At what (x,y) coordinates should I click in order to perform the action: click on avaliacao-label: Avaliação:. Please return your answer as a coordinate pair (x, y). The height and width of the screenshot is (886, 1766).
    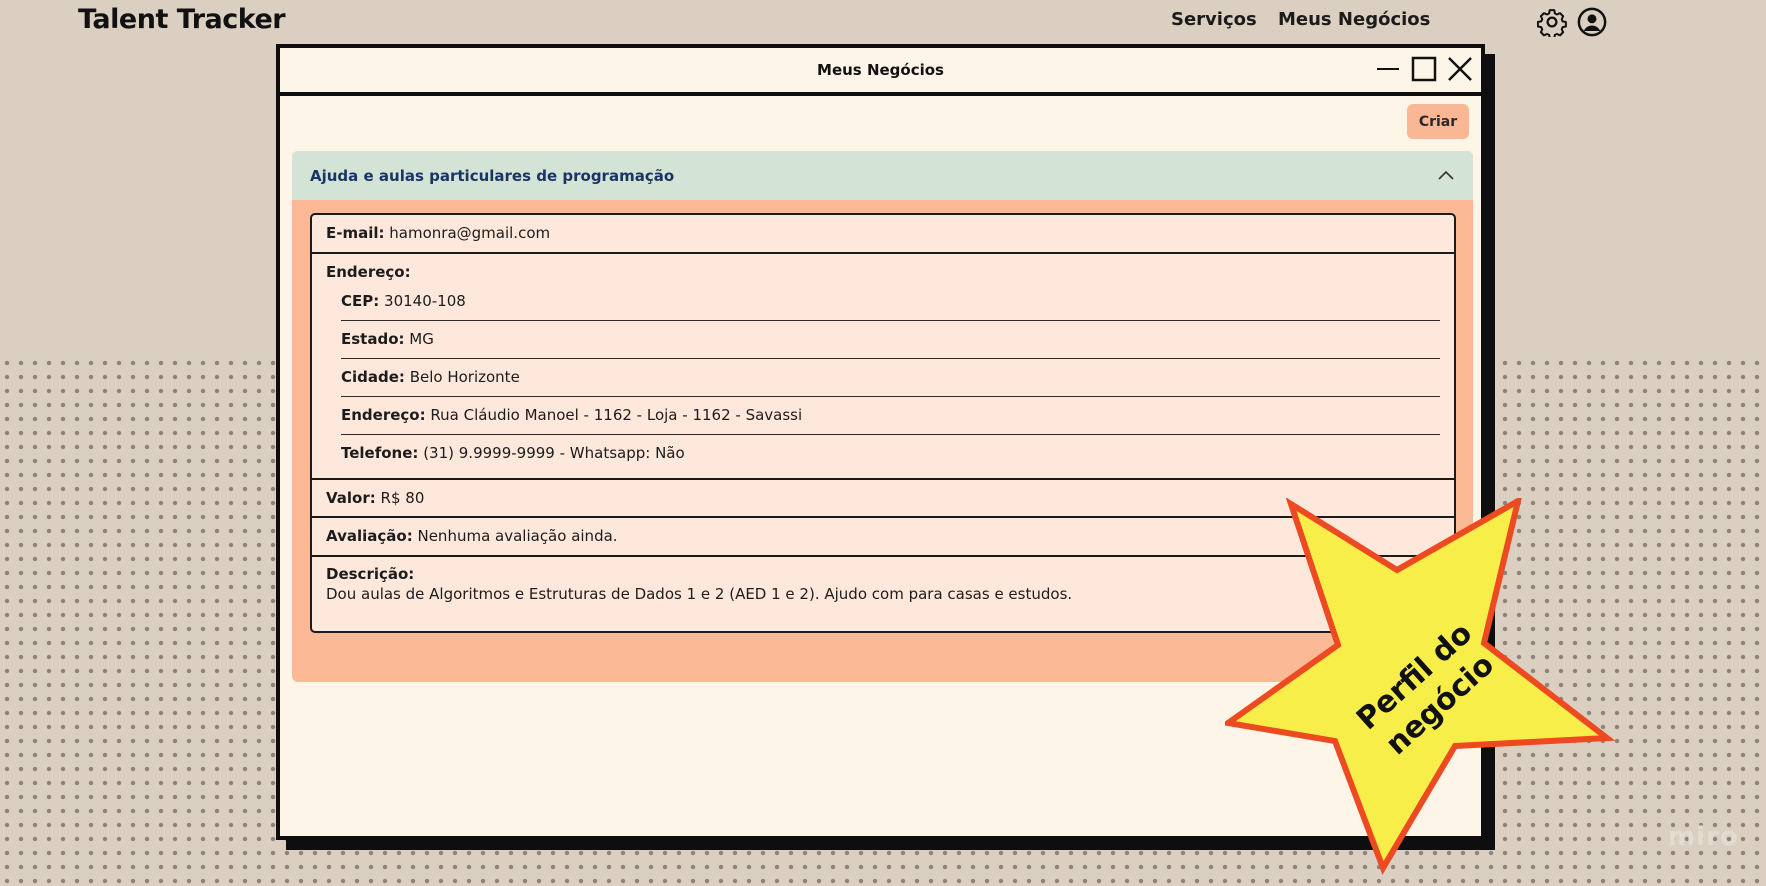
    Looking at the image, I should click on (369, 536).